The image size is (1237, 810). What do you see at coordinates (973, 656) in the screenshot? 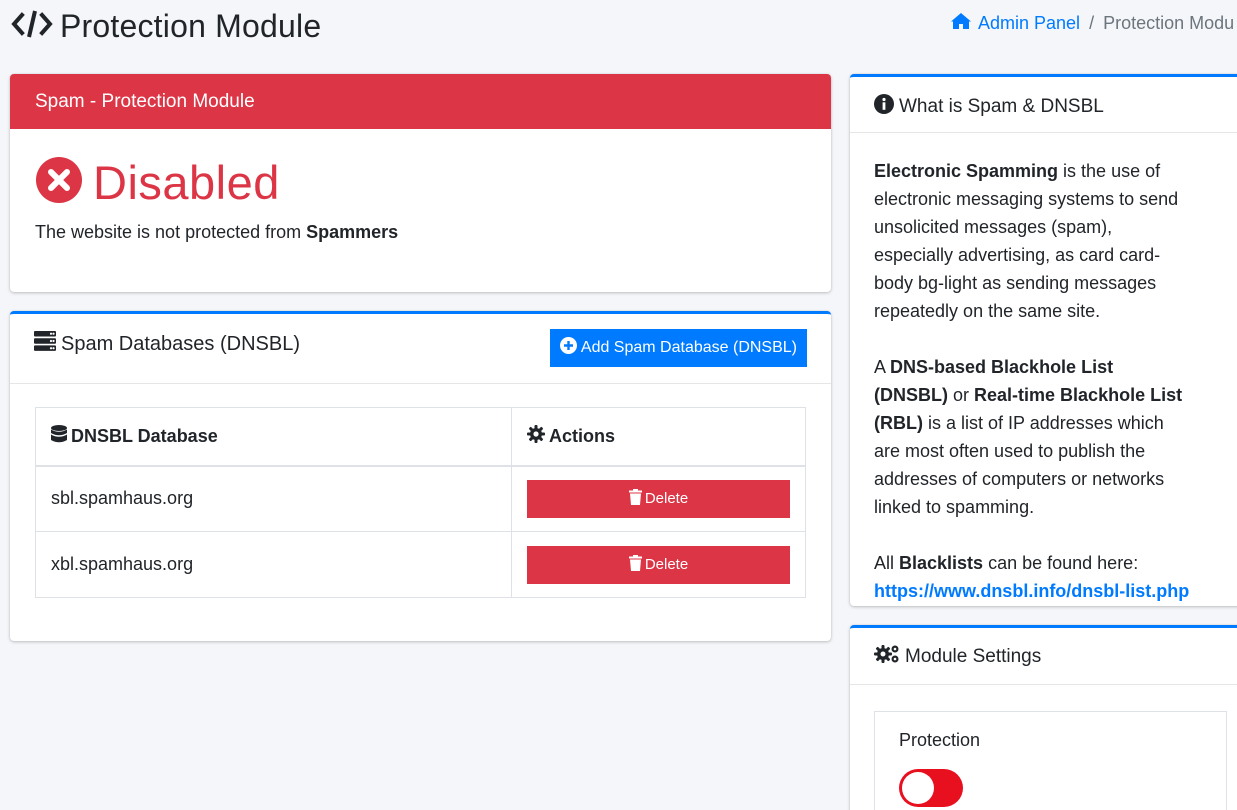
I see `module-settings-title: Module Settings` at bounding box center [973, 656].